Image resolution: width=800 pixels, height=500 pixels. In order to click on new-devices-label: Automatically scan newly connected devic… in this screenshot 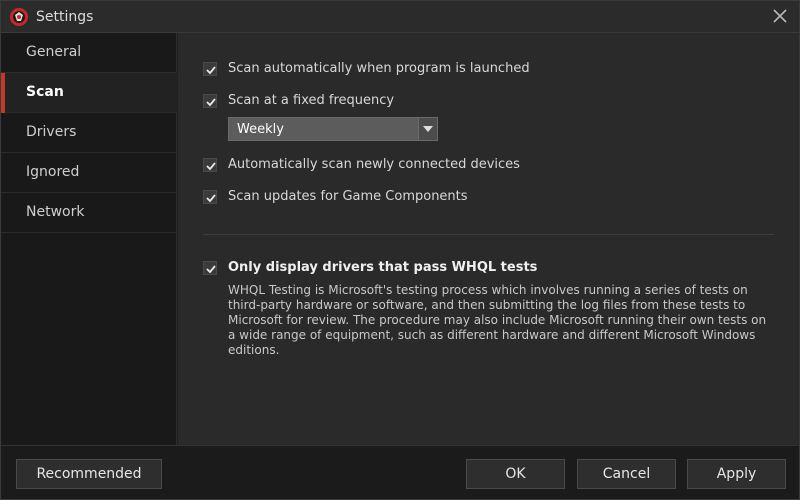, I will do `click(374, 164)`.